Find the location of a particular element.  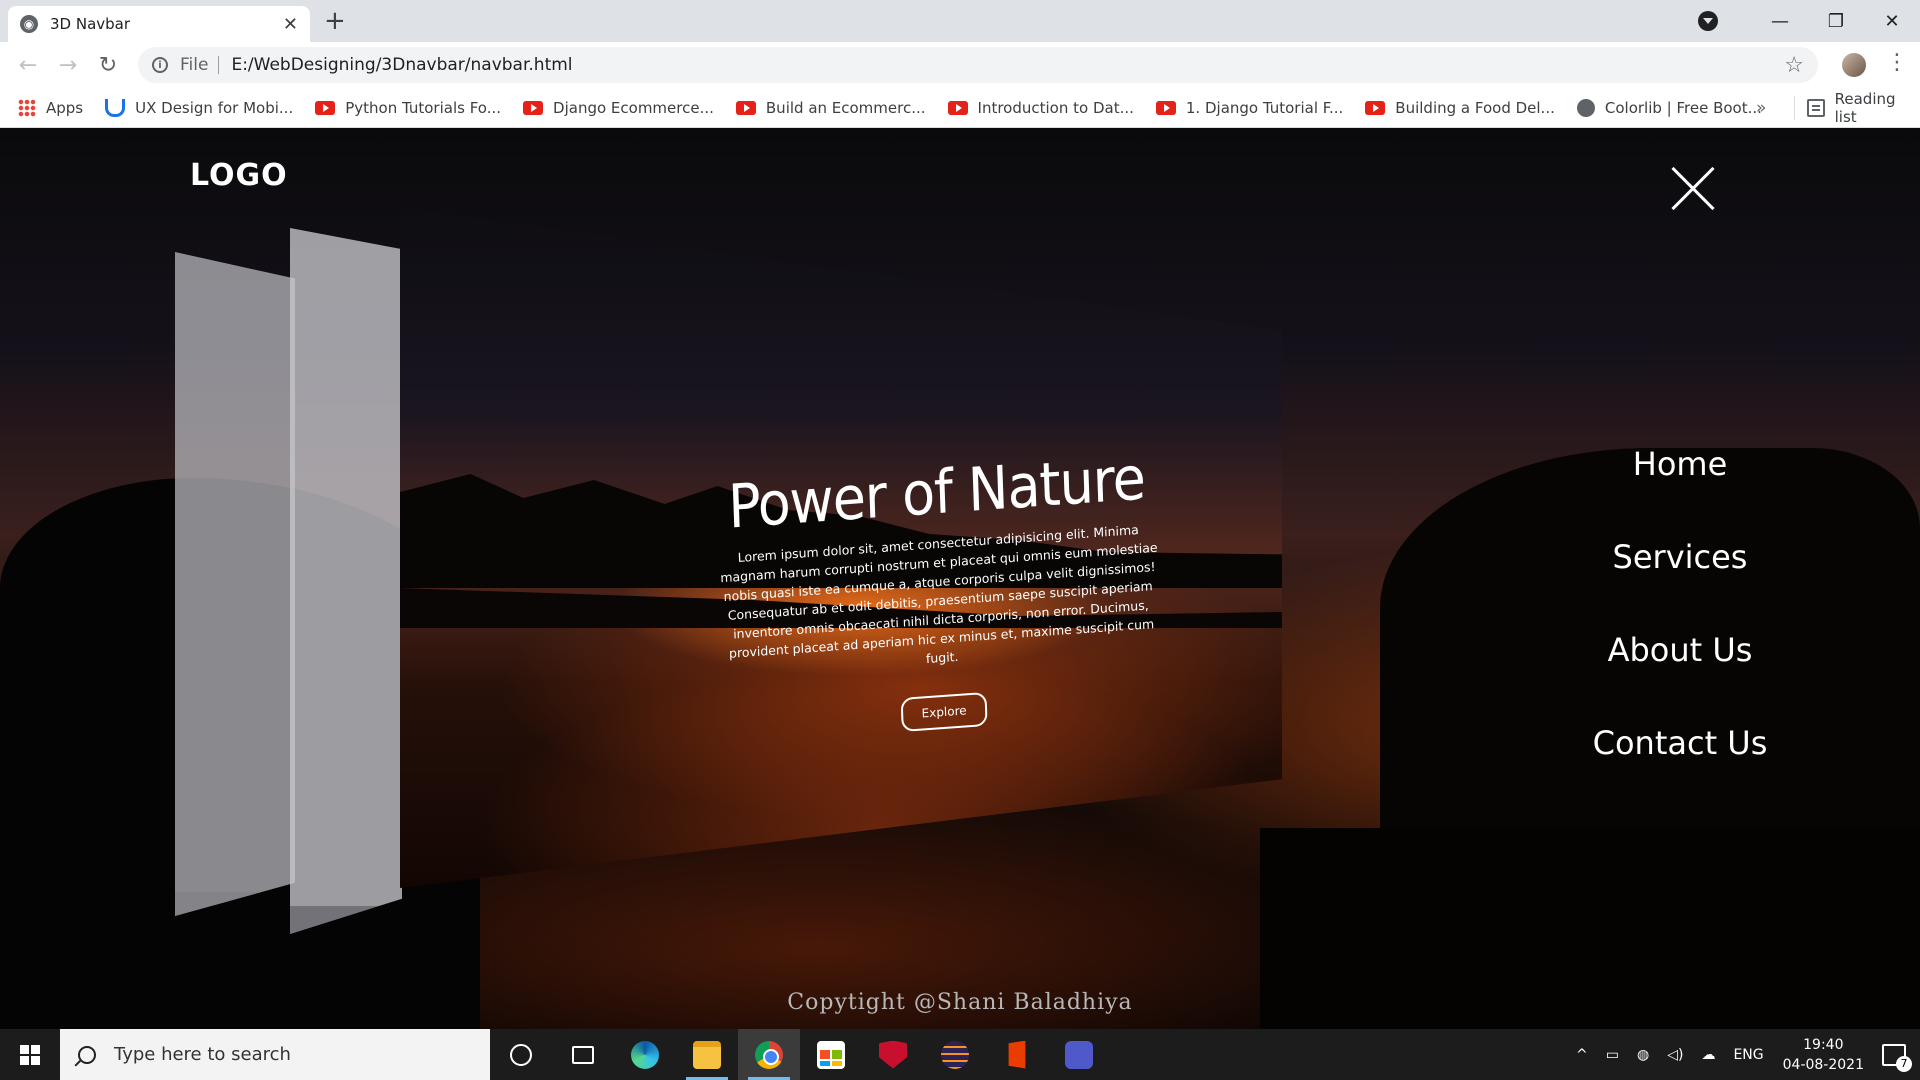

language-indicator: ENG is located at coordinates (1748, 1055).